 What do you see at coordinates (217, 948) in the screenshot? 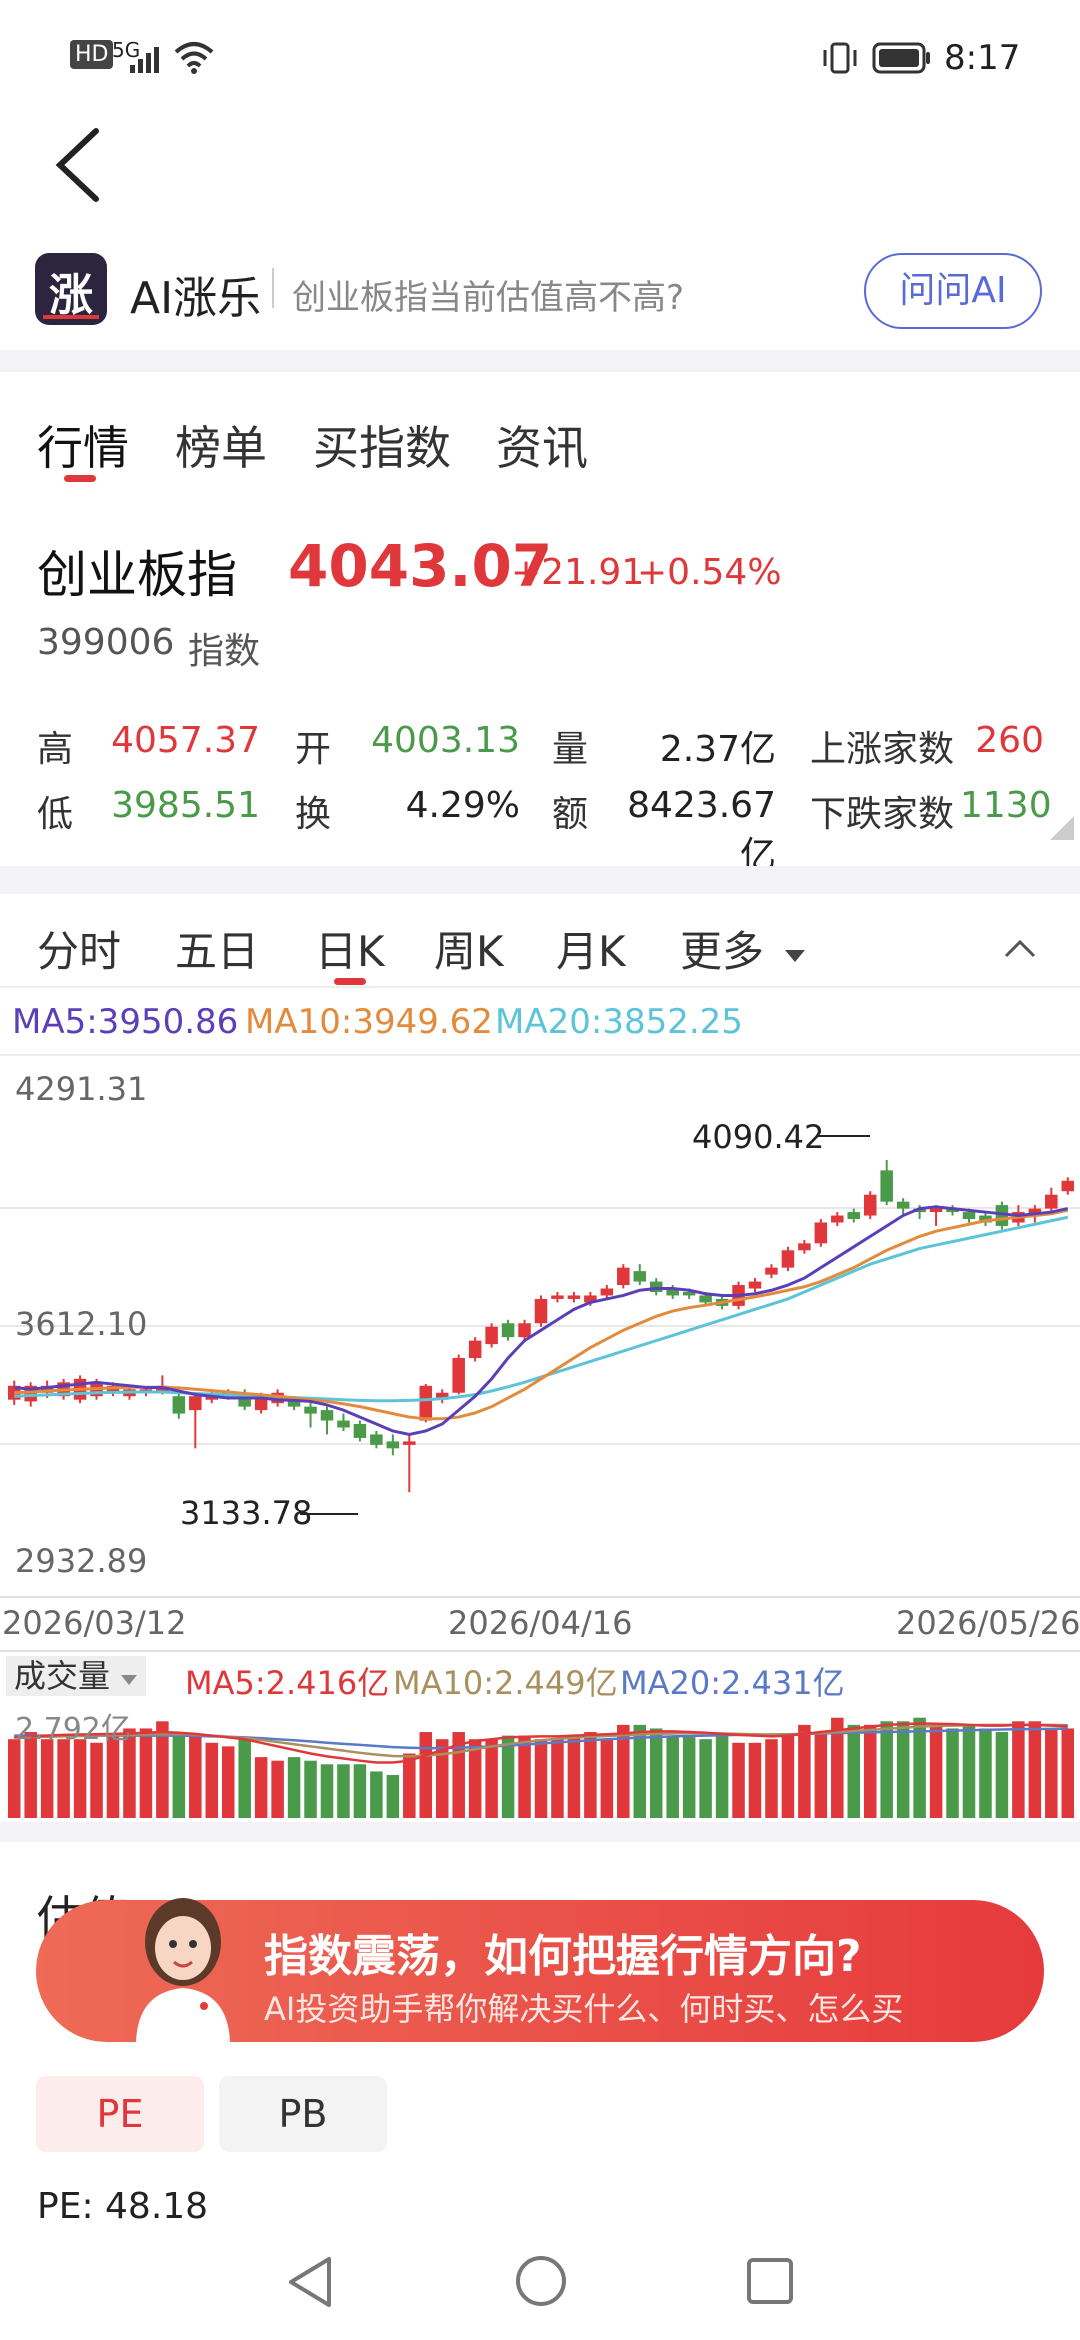
I see `tab-five-day: 五日` at bounding box center [217, 948].